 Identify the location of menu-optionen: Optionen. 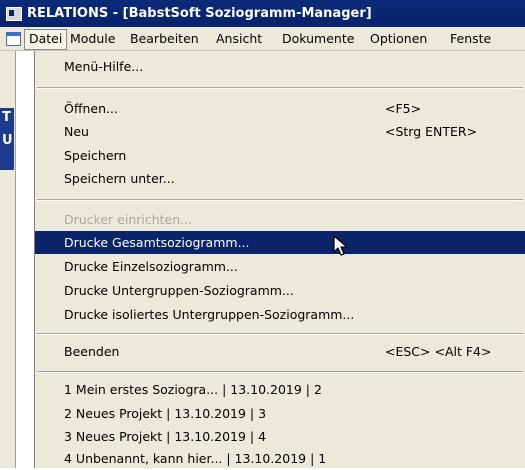
(398, 38).